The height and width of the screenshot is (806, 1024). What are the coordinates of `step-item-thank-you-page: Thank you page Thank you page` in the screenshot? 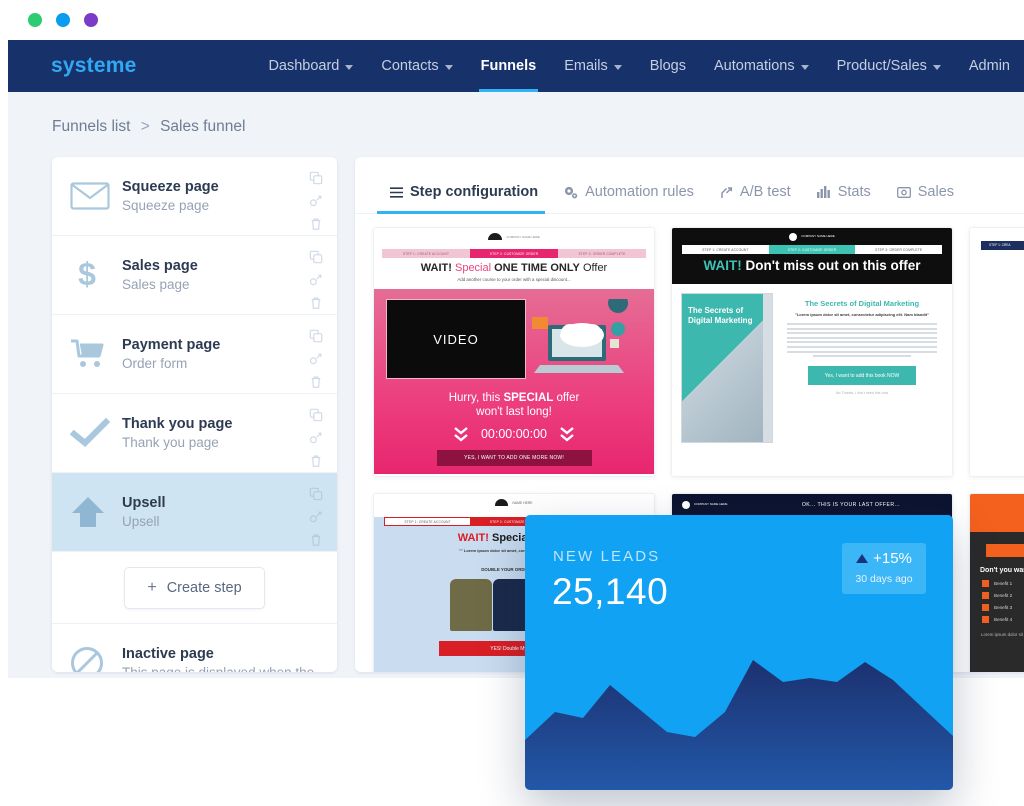 It's located at (194, 433).